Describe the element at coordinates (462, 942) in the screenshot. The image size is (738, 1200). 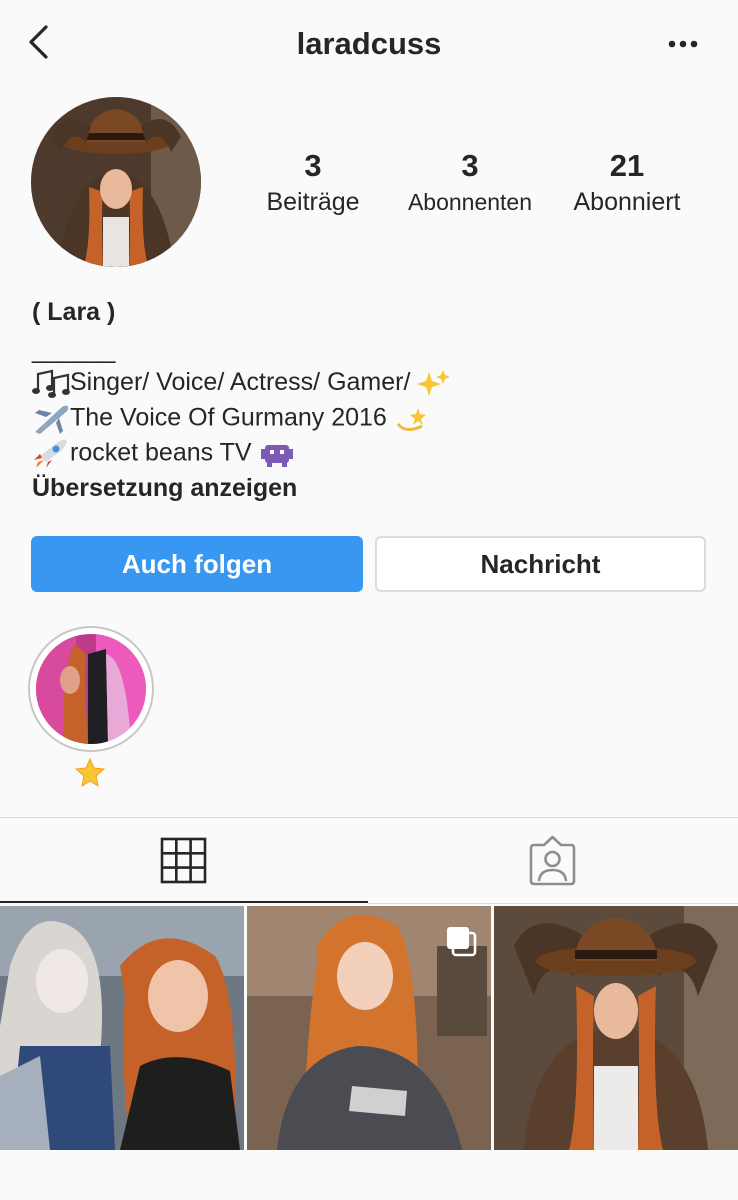
I see `carousel-icon` at that location.